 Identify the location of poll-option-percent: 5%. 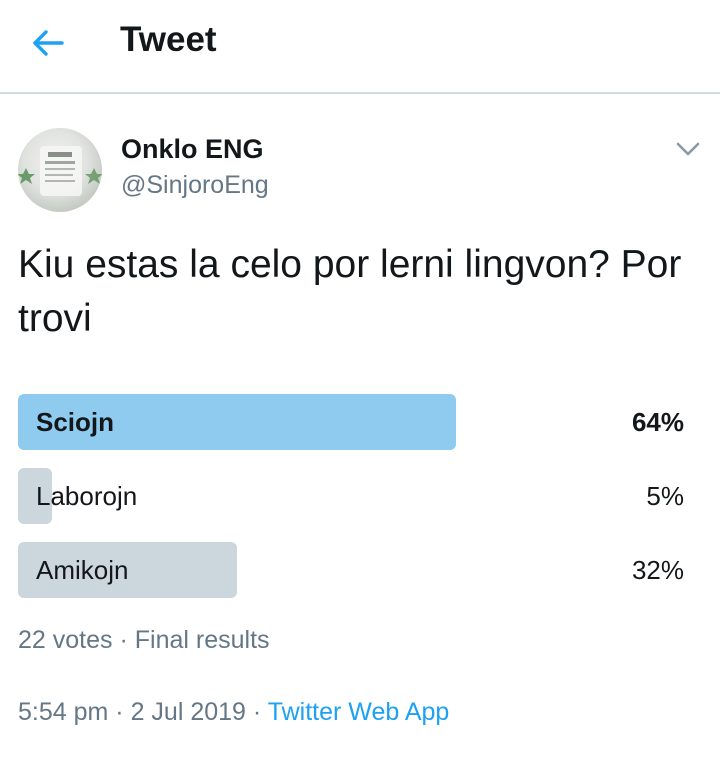
(665, 496).